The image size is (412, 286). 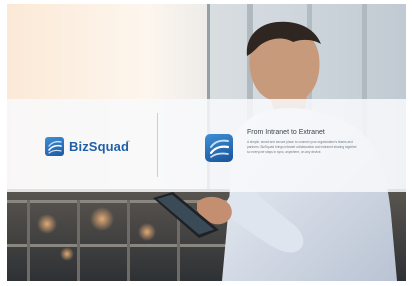 What do you see at coordinates (128, 141) in the screenshot?
I see `trademark-mark: ™` at bounding box center [128, 141].